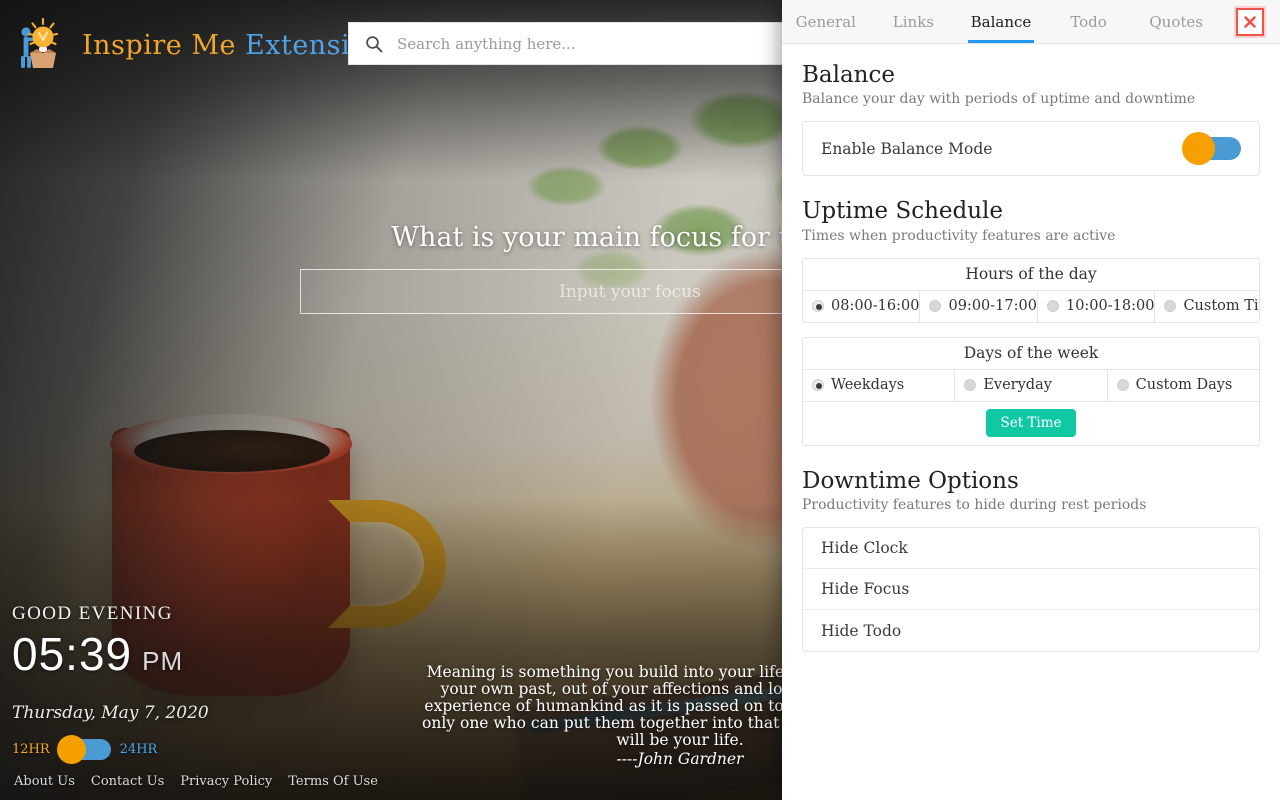 The width and height of the screenshot is (1280, 800). What do you see at coordinates (1001, 21) in the screenshot?
I see `tab-balance: Balance` at bounding box center [1001, 21].